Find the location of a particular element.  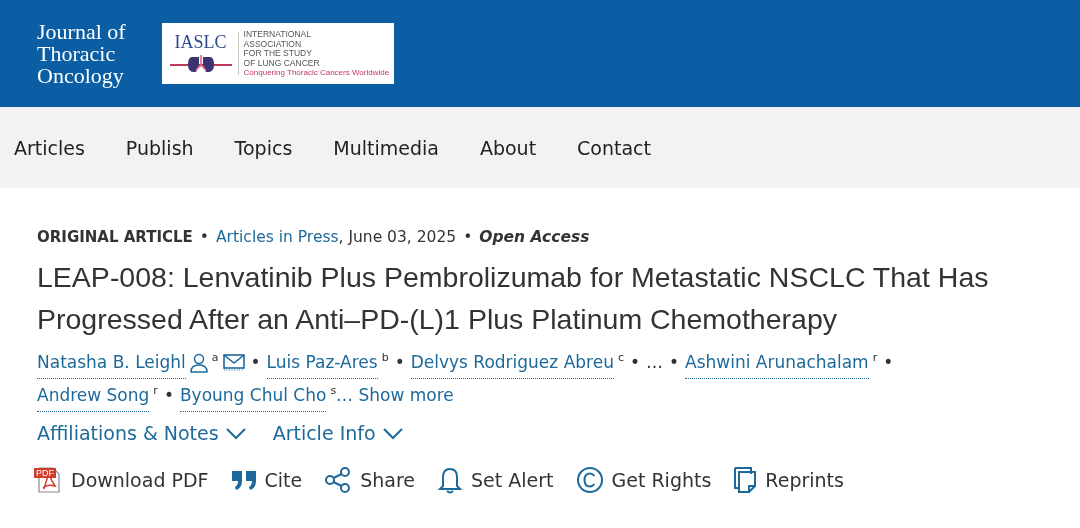

copyright-icon is located at coordinates (589, 480).